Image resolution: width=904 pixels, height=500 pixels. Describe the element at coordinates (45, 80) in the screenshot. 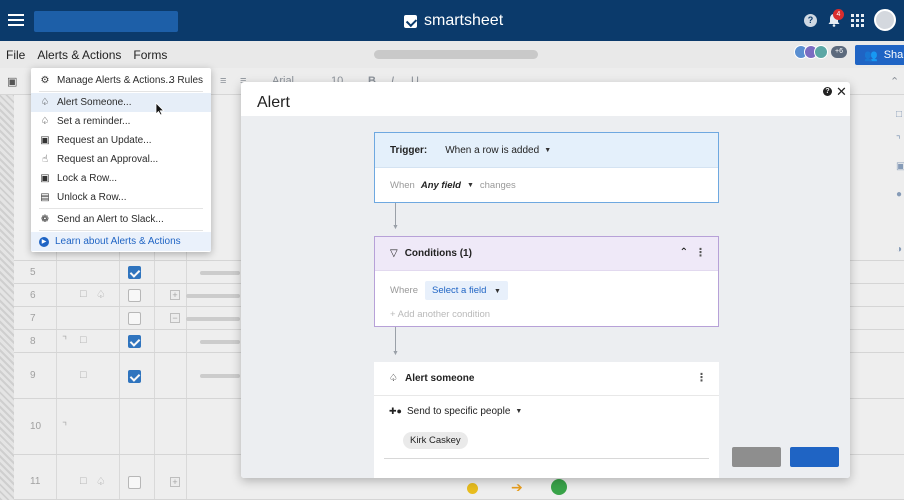

I see `gear-icon: ⚙` at that location.